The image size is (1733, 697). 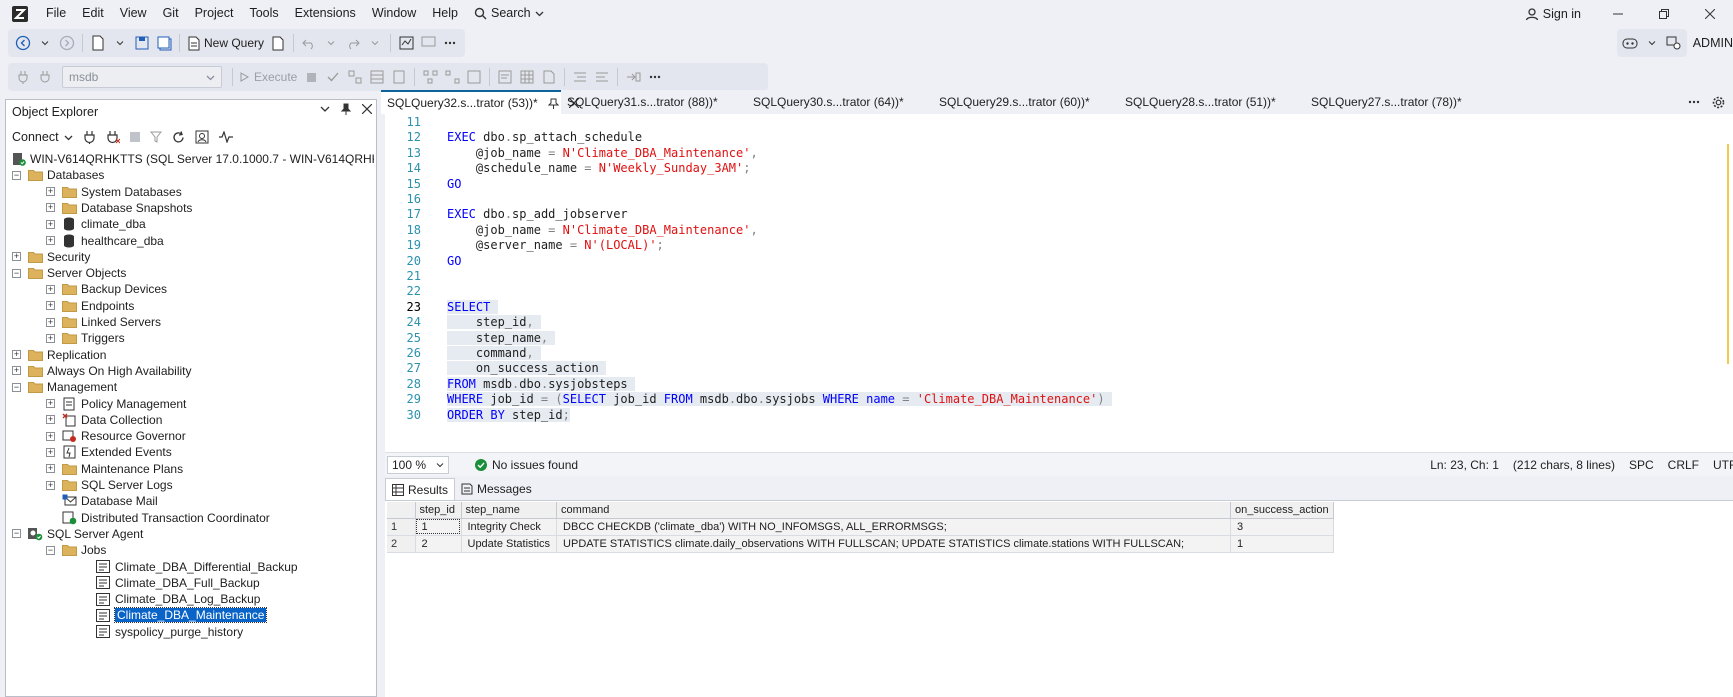 What do you see at coordinates (1710, 13) in the screenshot?
I see `close-window-button` at bounding box center [1710, 13].